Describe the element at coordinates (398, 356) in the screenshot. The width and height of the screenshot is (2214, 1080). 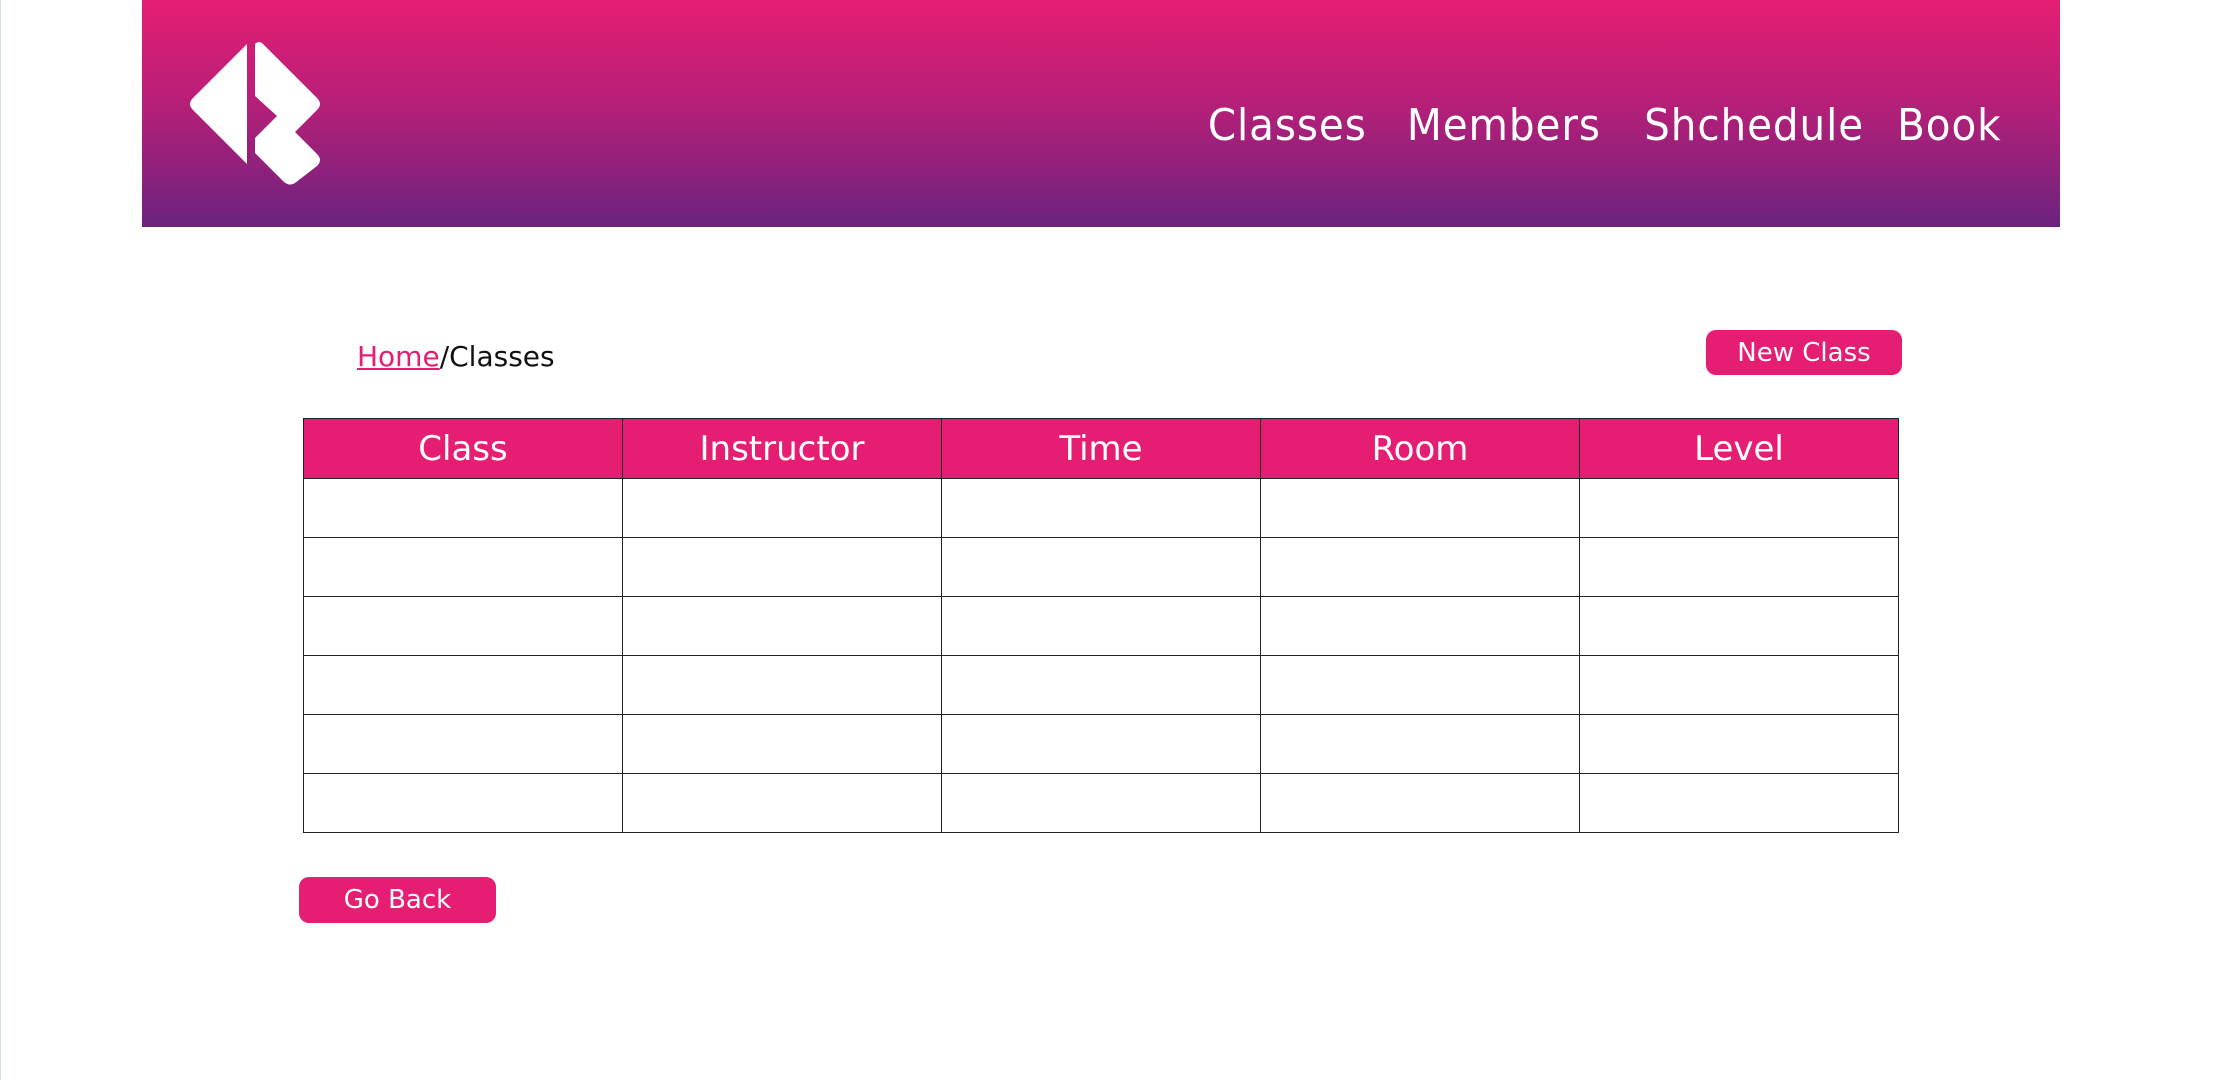
I see `breadcrumb-home-link: Home` at that location.